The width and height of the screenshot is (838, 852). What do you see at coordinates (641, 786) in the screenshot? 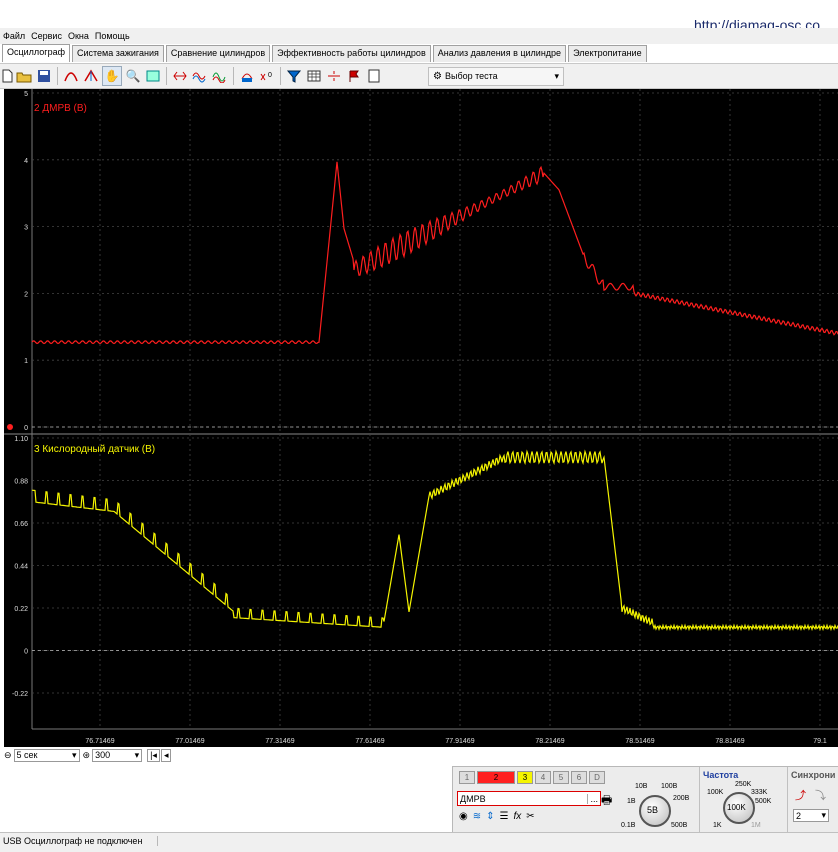
I see `scale-label-10v: 10В` at bounding box center [641, 786].